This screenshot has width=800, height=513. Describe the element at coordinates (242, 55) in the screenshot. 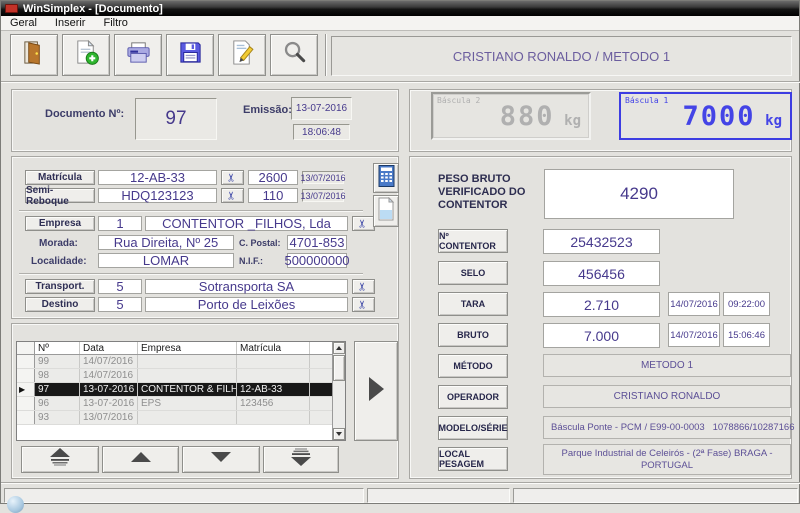

I see `edit-button` at that location.